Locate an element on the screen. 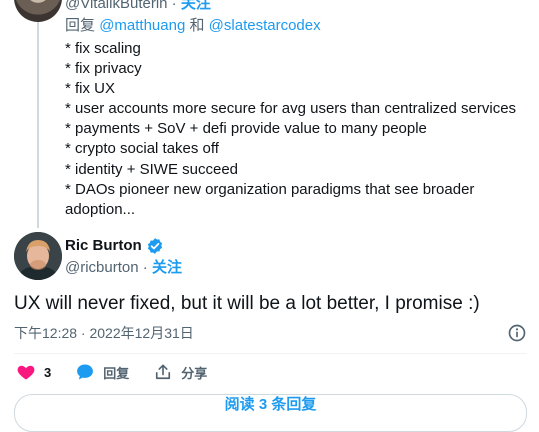  share-icon is located at coordinates (163, 372).